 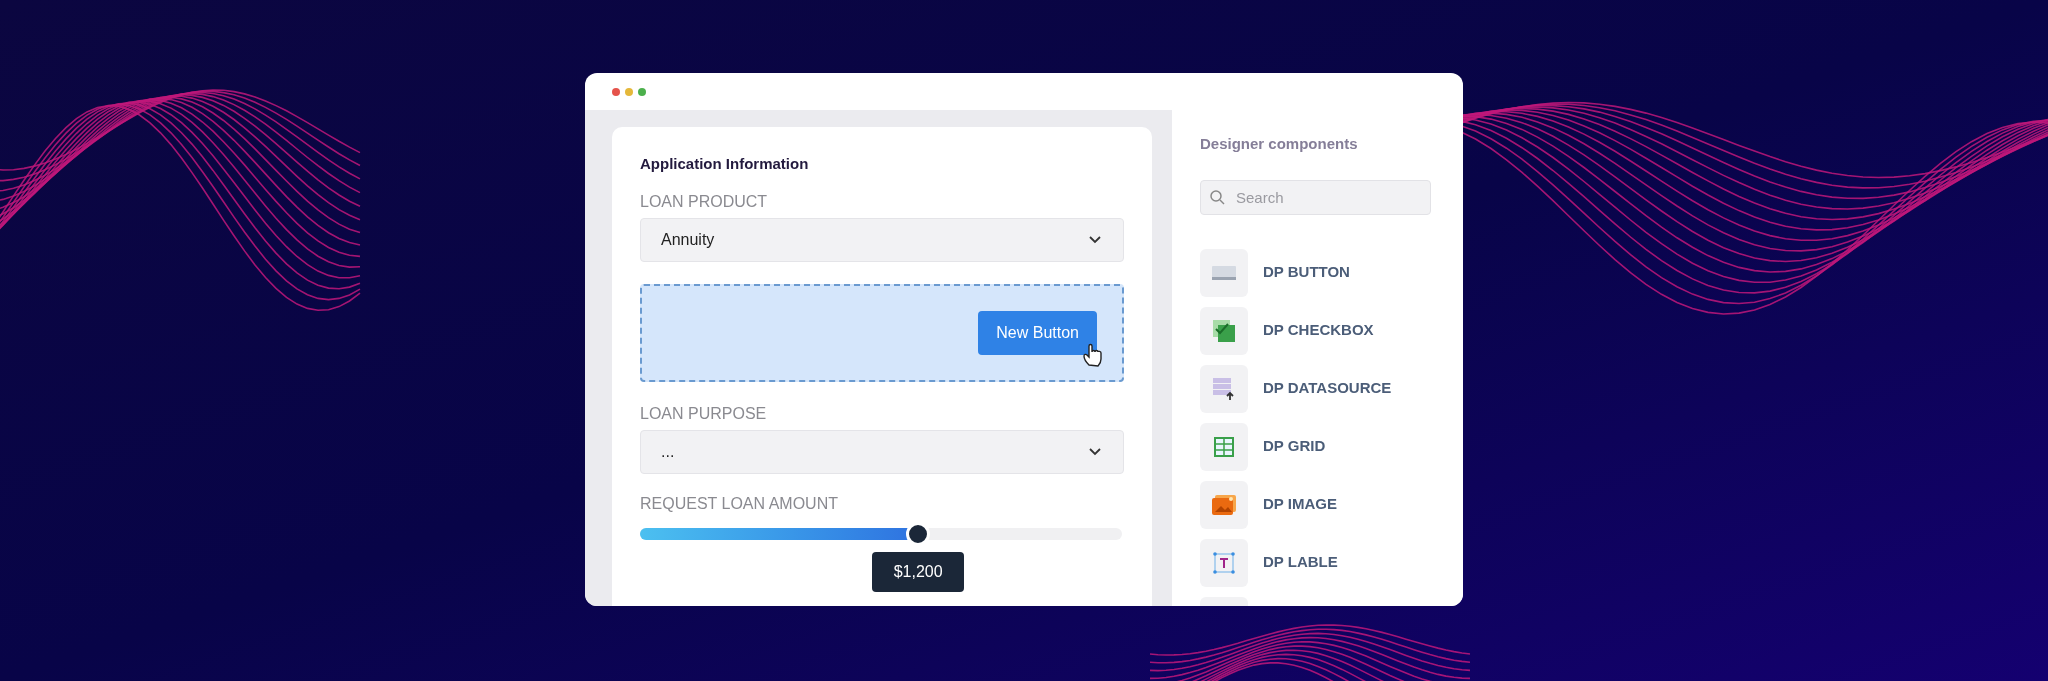 I want to click on component-label: DP CHECKBOX, so click(x=1318, y=330).